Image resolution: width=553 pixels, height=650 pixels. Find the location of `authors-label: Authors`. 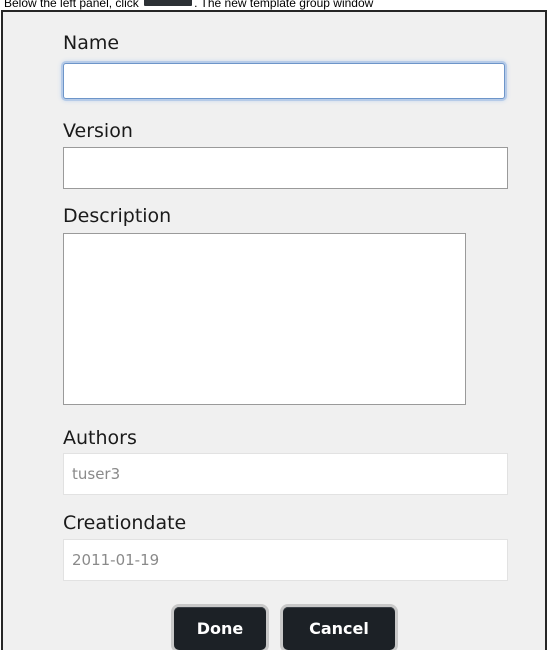

authors-label: Authors is located at coordinates (100, 438).